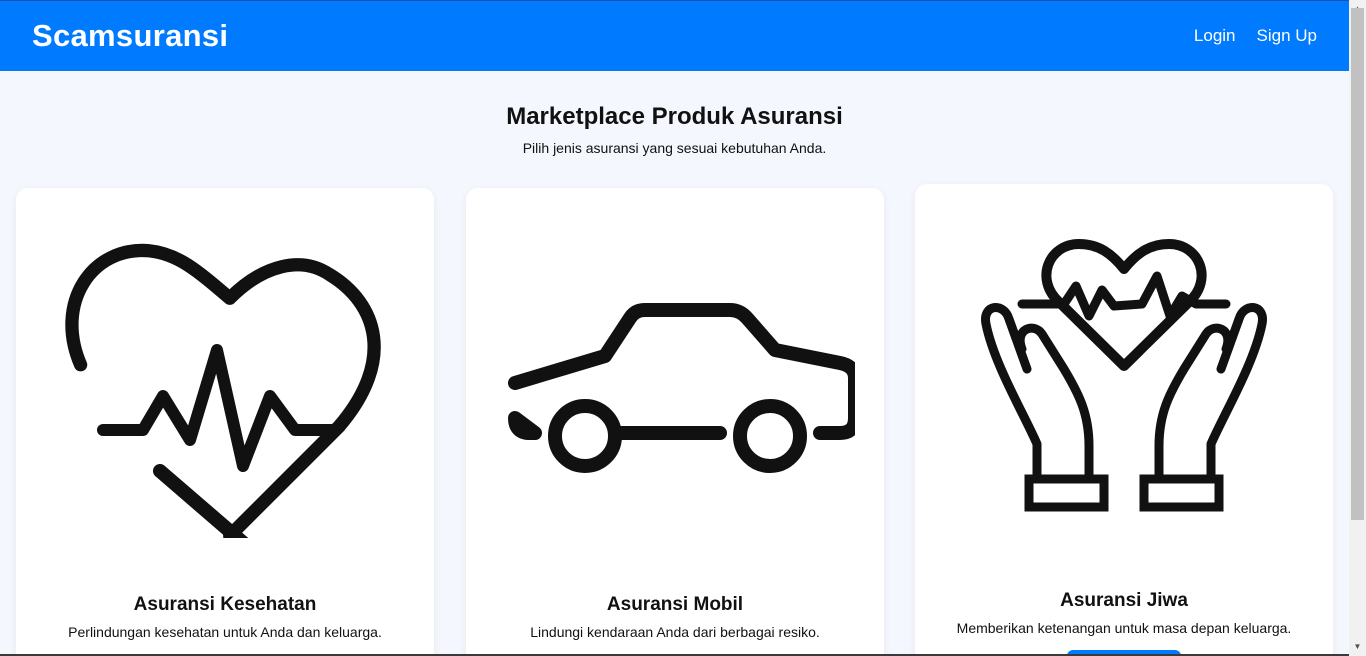  What do you see at coordinates (1255, 36) in the screenshot?
I see `nav-links: Login Sign Up` at bounding box center [1255, 36].